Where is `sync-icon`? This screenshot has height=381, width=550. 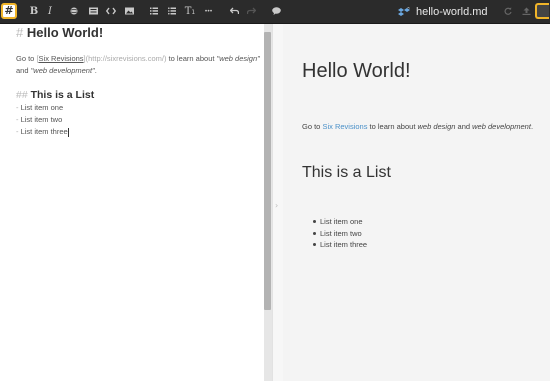 sync-icon is located at coordinates (508, 11).